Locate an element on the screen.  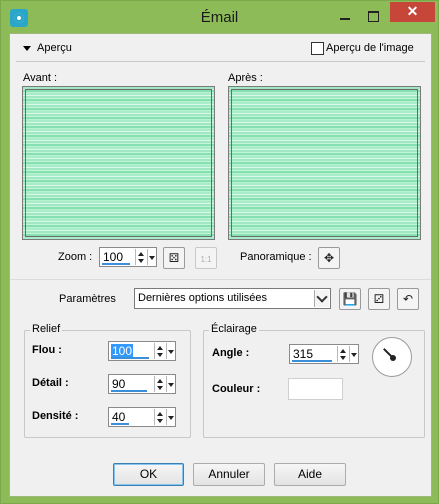
angle-label: Angle : is located at coordinates (231, 353).